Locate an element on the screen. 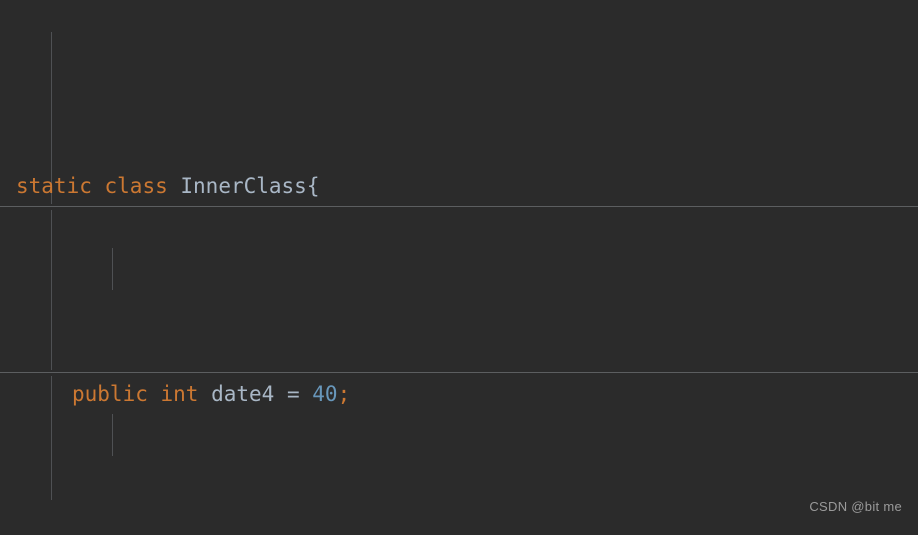 The image size is (918, 535). token-keyword: class is located at coordinates (136, 186).